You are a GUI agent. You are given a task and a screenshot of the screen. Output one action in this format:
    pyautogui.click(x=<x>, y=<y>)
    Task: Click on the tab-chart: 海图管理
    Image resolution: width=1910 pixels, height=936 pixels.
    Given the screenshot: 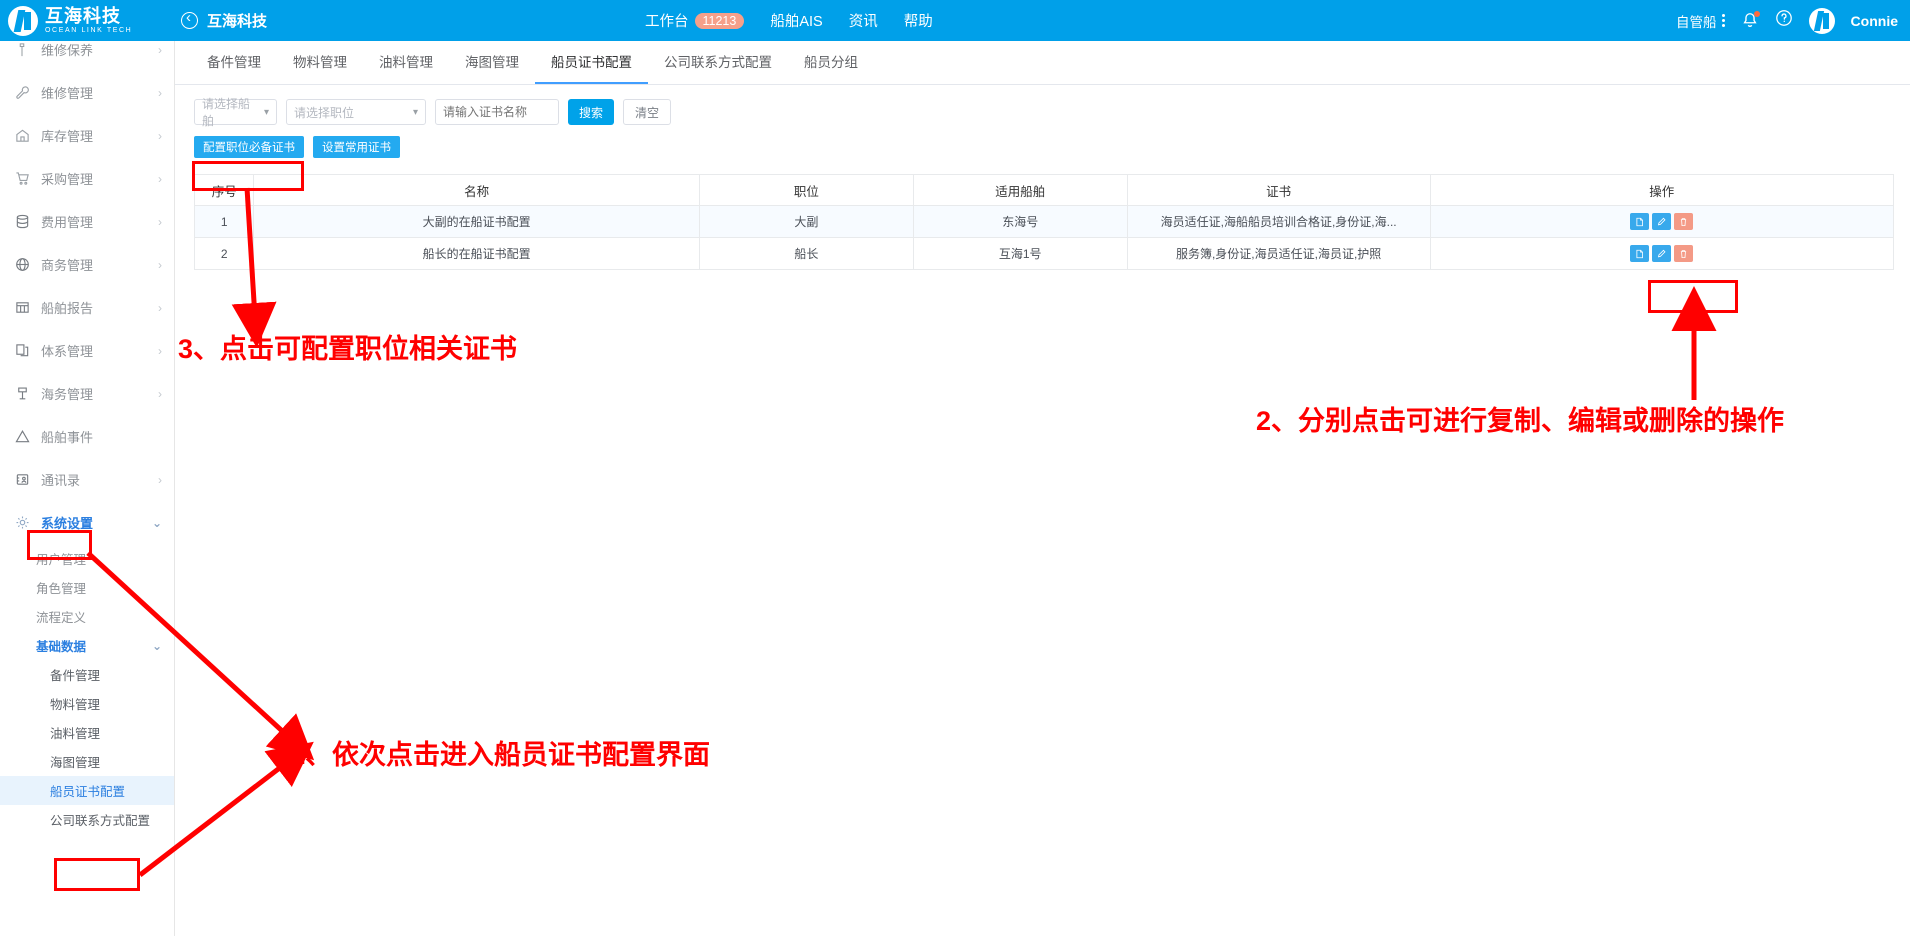 What is the action you would take?
    pyautogui.click(x=492, y=62)
    